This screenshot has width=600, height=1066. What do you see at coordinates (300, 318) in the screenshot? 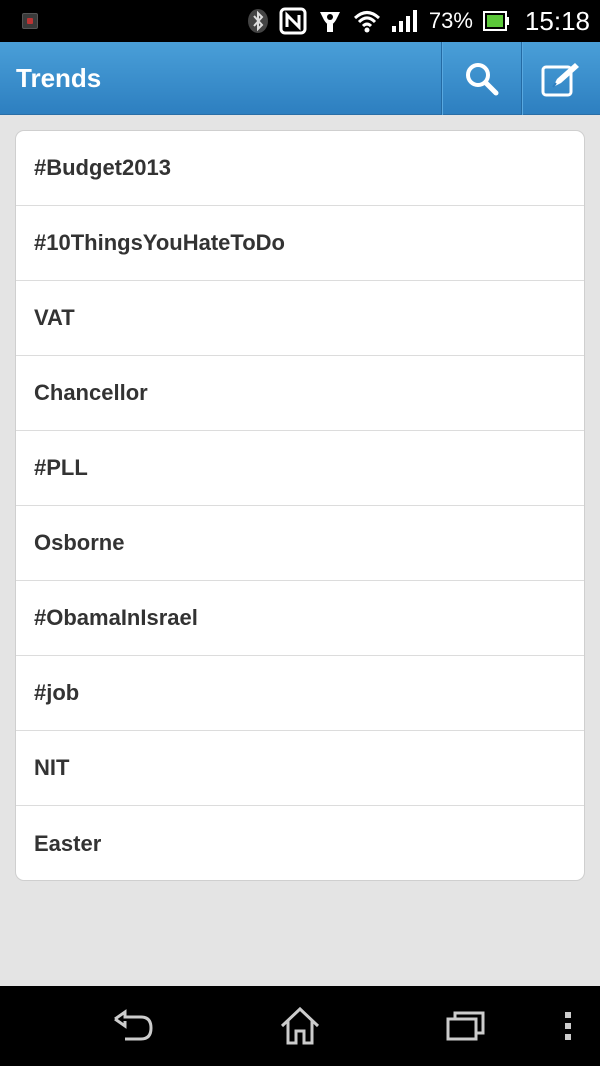
I see `trend-item: VAT` at bounding box center [300, 318].